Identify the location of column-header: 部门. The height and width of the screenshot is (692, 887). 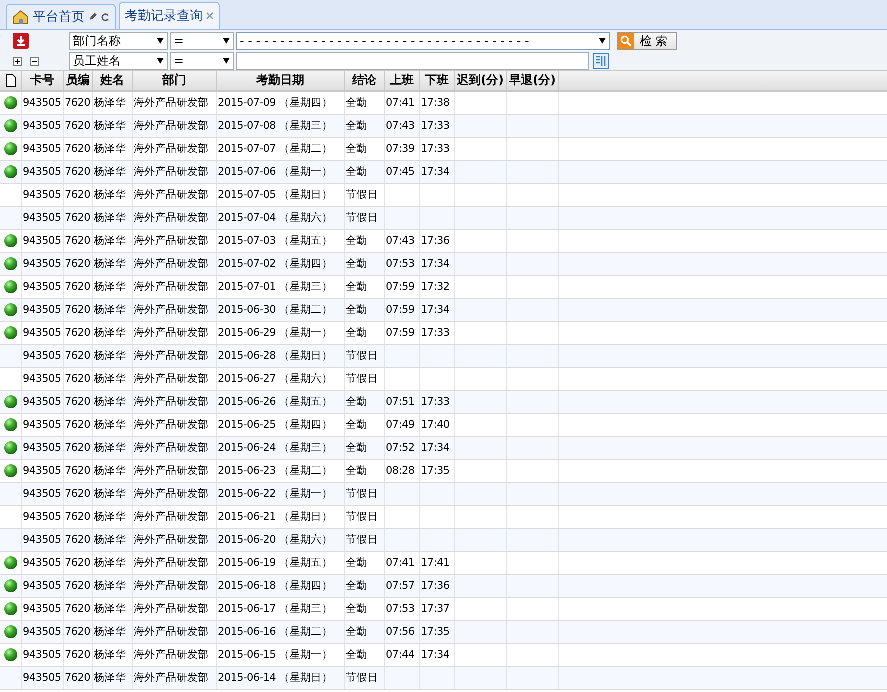
(175, 80).